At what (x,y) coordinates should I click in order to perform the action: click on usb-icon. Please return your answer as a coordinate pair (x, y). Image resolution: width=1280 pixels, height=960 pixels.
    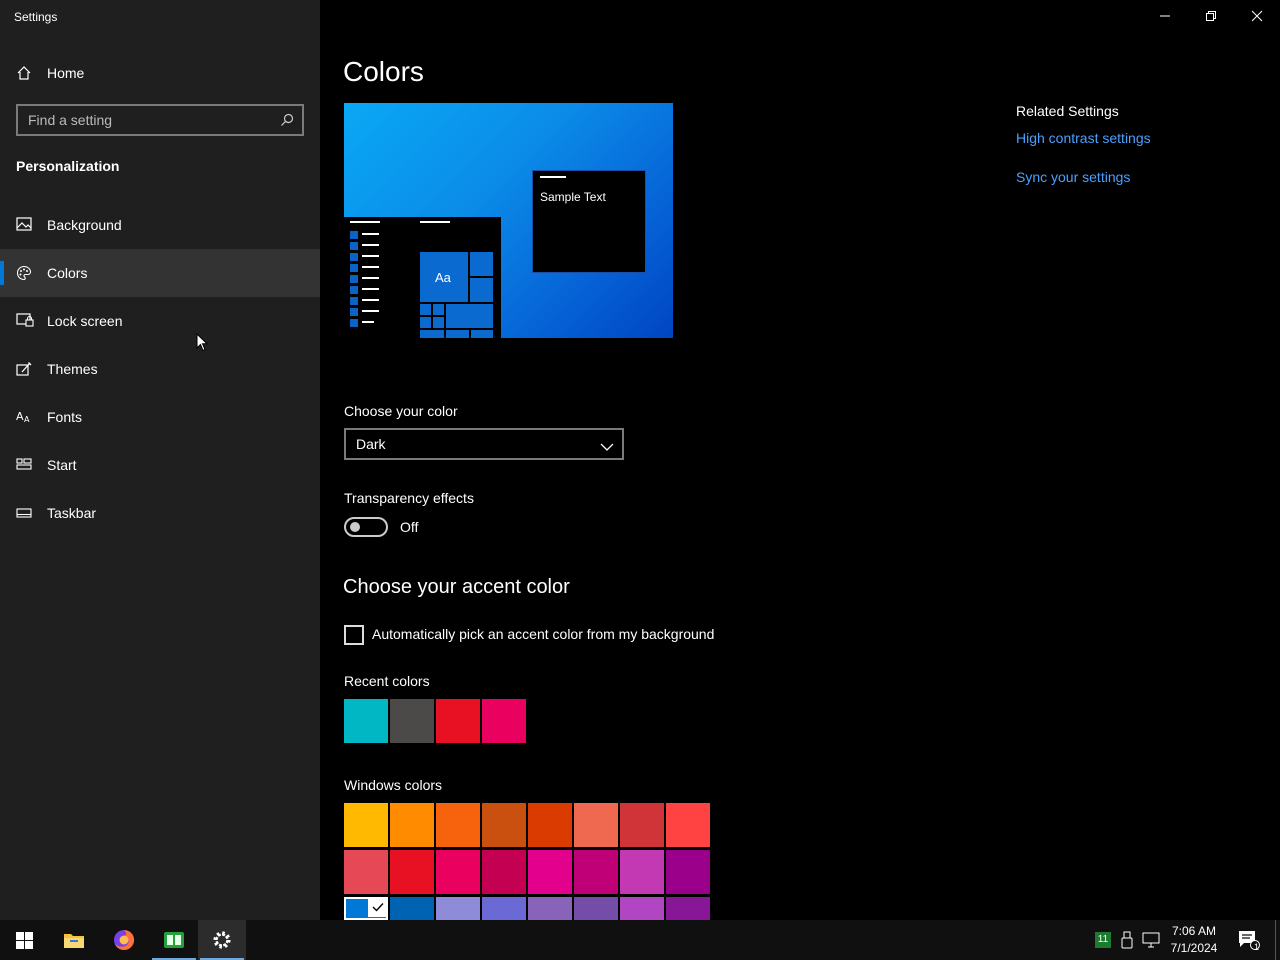
    Looking at the image, I should click on (1127, 940).